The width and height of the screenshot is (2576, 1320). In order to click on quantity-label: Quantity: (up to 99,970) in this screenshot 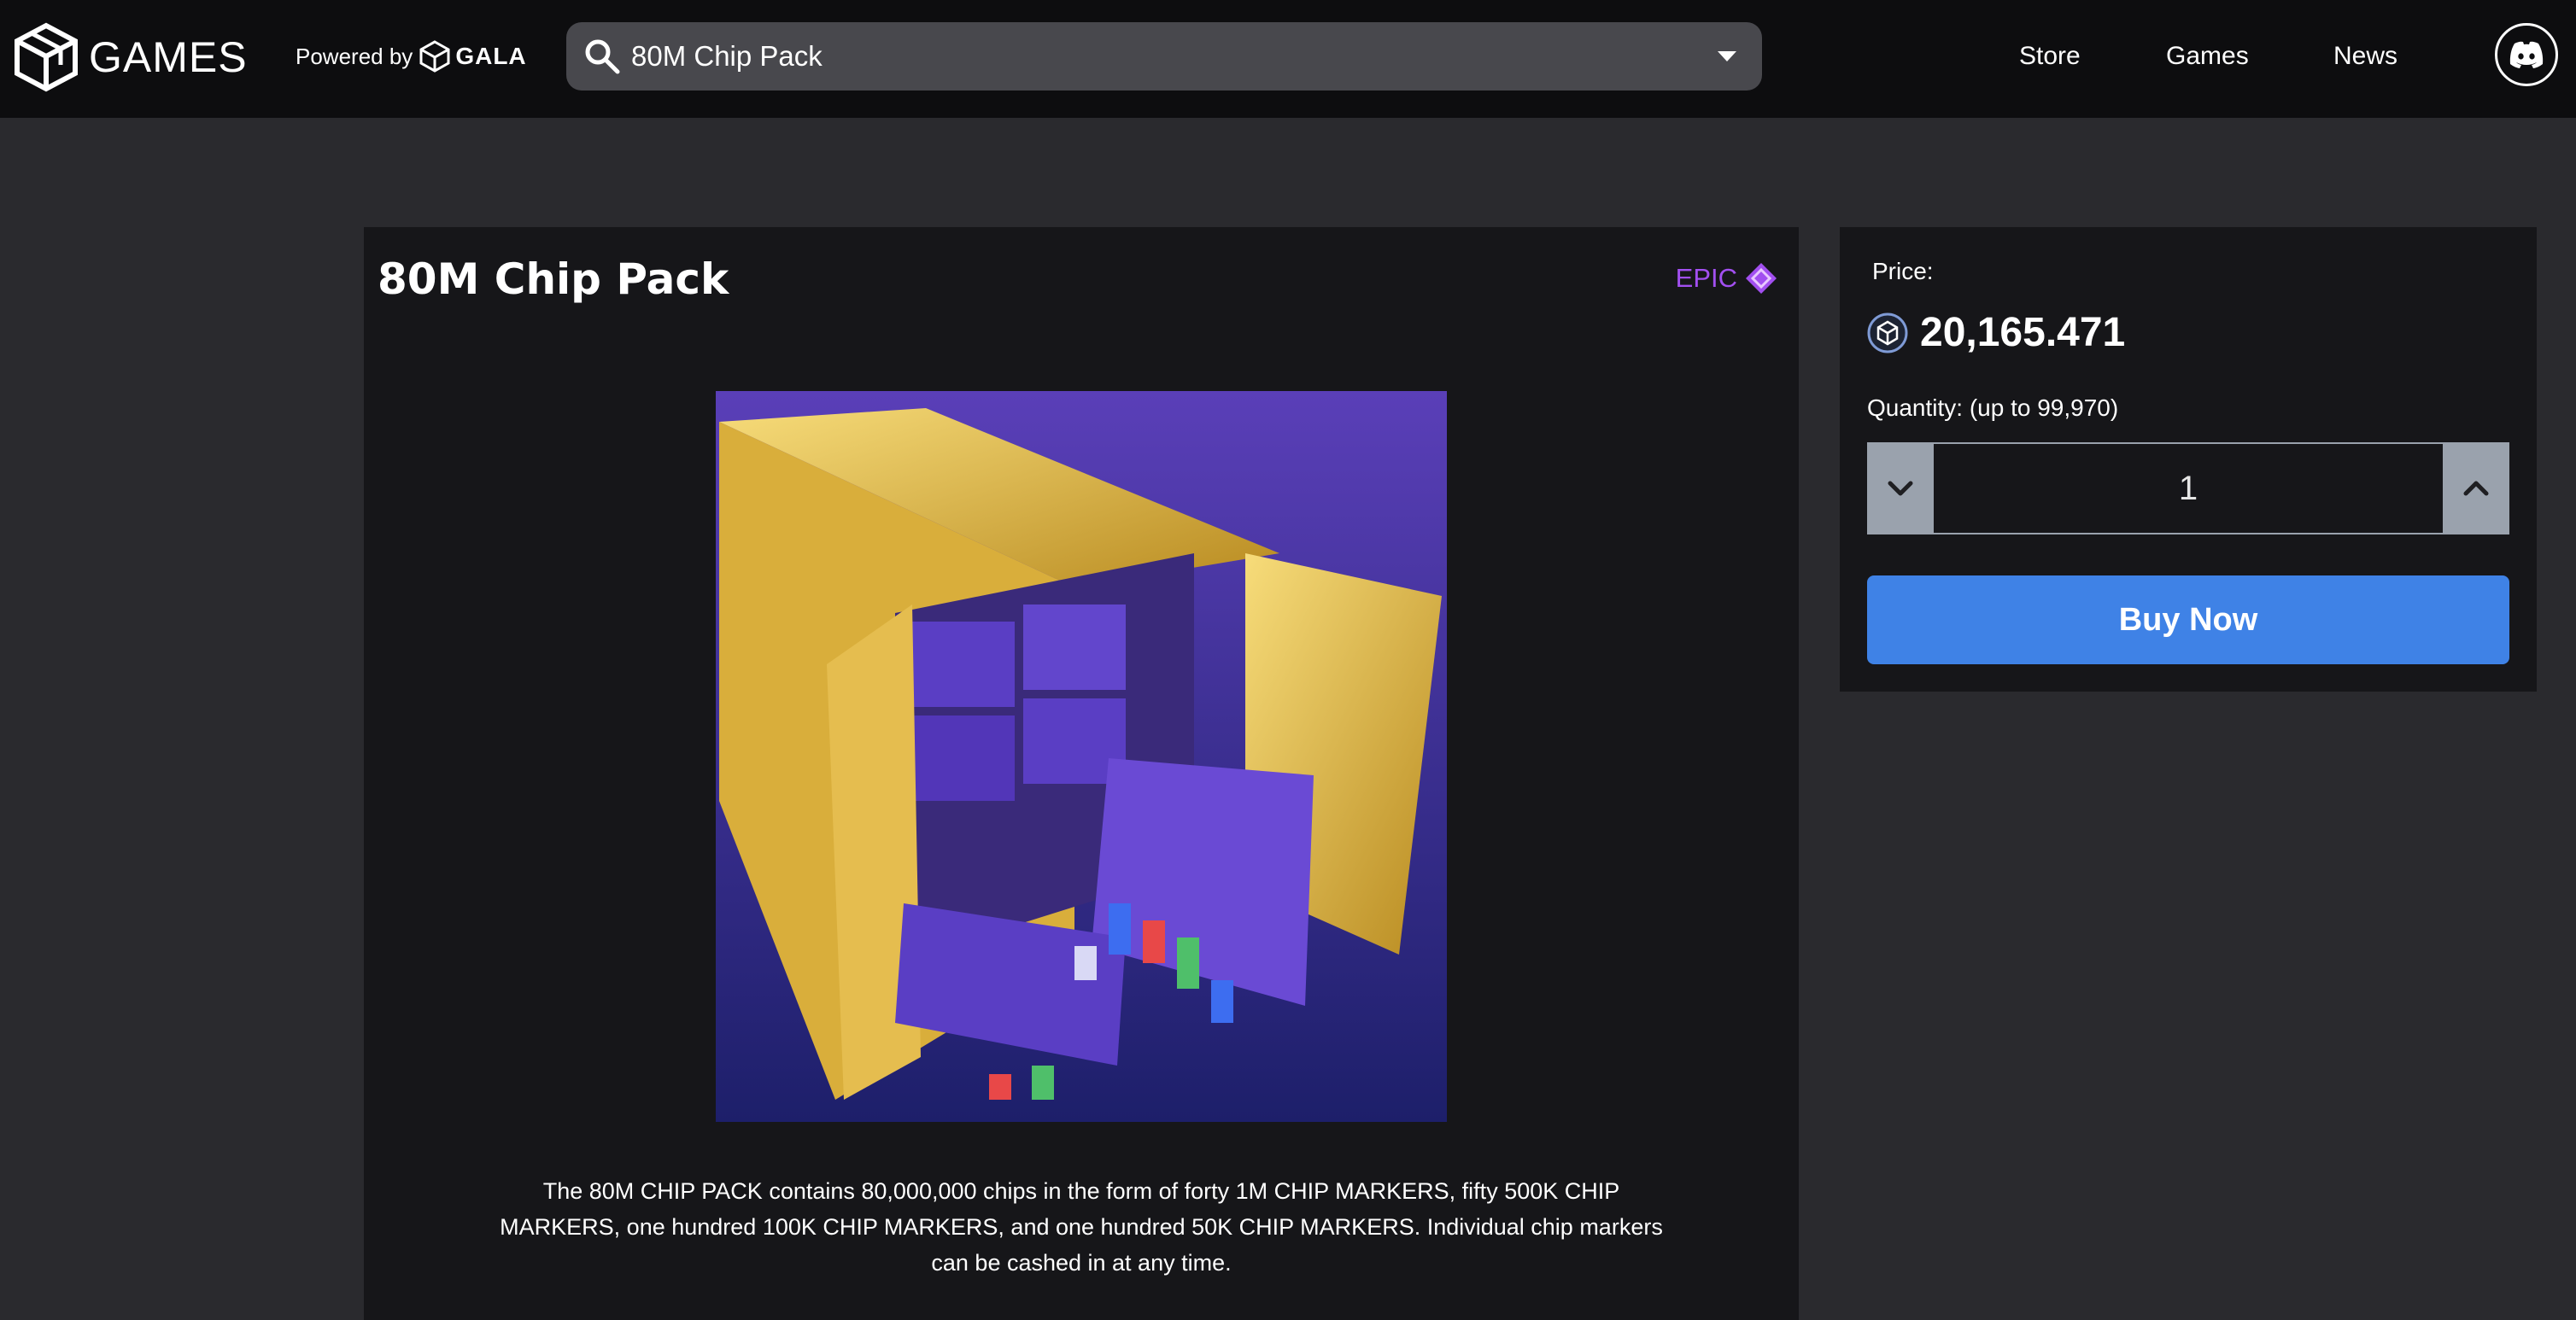, I will do `click(1993, 407)`.